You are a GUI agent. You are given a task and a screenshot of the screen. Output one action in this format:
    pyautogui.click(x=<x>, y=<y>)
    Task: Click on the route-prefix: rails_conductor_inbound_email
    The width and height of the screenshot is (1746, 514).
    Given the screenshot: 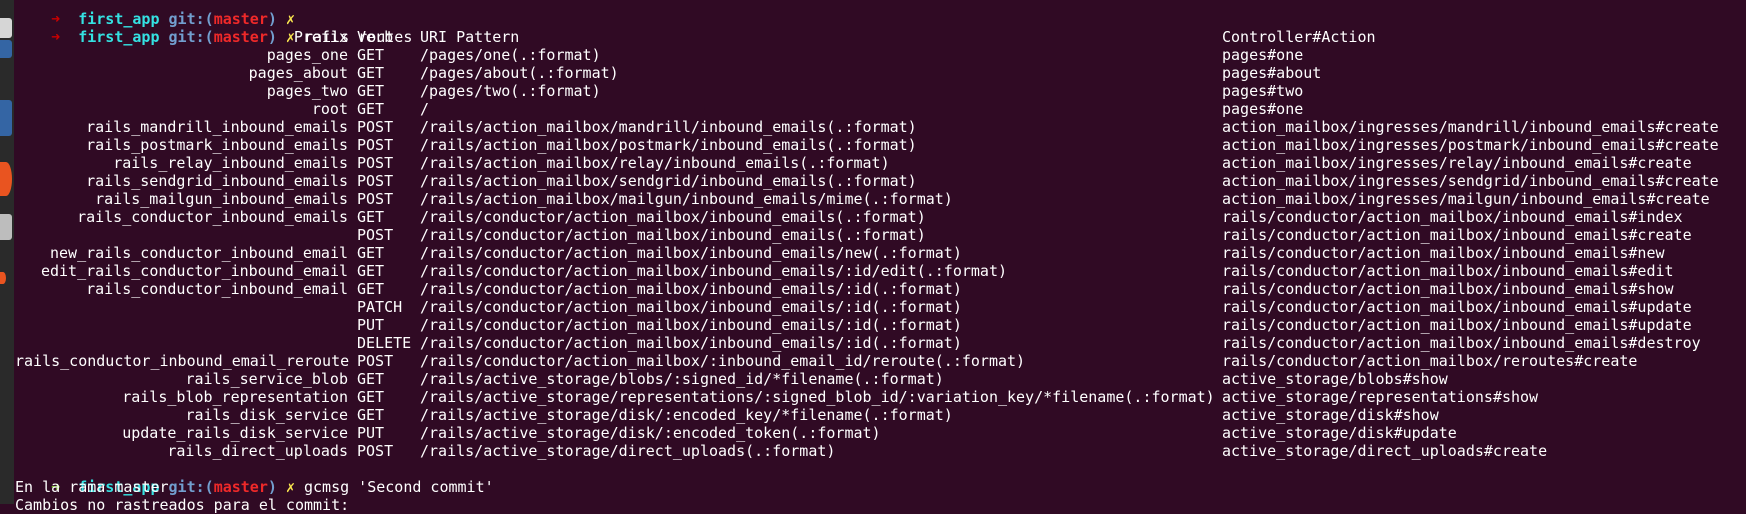 What is the action you would take?
    pyautogui.click(x=217, y=289)
    